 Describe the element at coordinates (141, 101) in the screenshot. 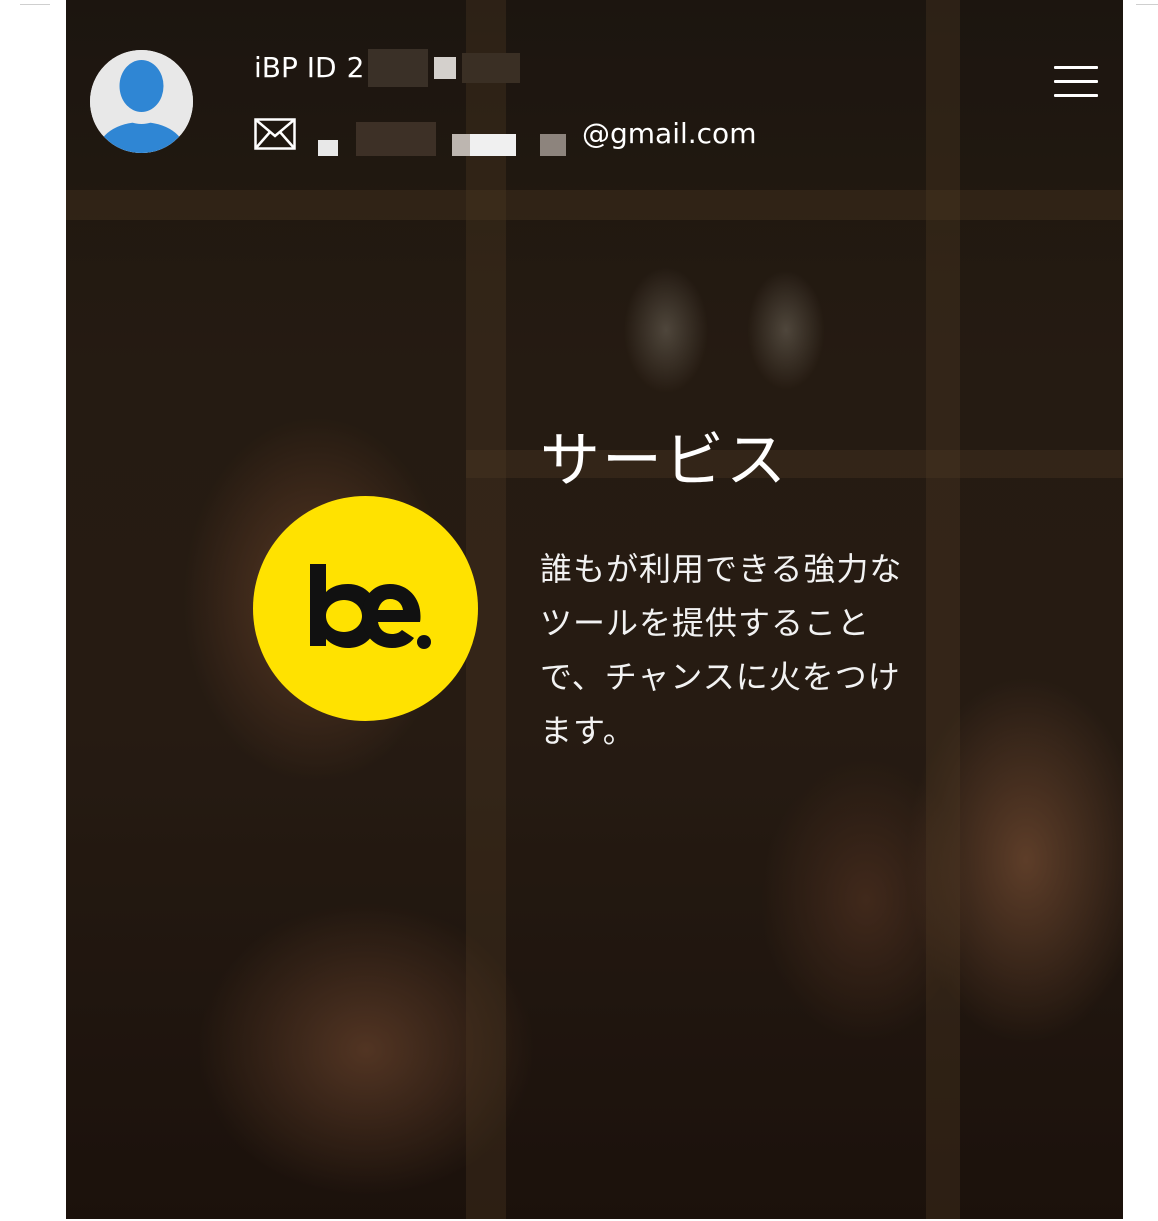

I see `user-avatar-icon` at that location.